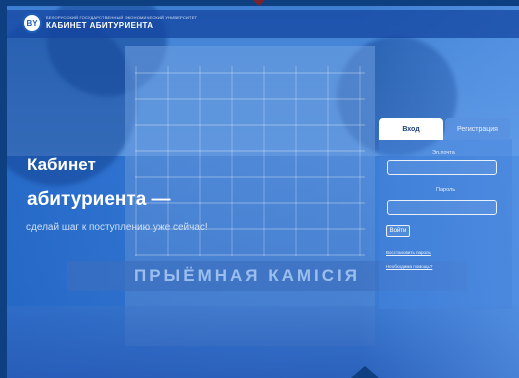  What do you see at coordinates (442, 215) in the screenshot?
I see `password-input` at bounding box center [442, 215].